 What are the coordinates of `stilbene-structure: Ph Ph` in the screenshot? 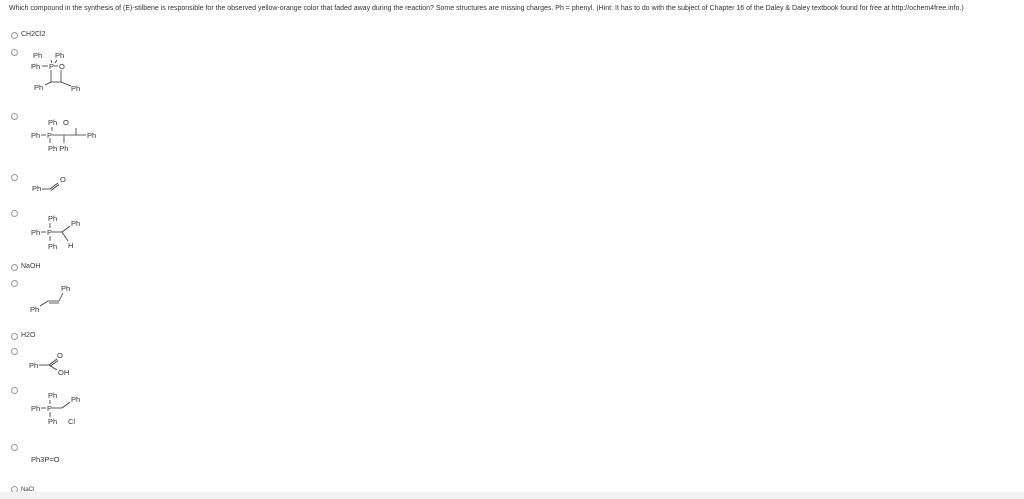 It's located at (50, 299).